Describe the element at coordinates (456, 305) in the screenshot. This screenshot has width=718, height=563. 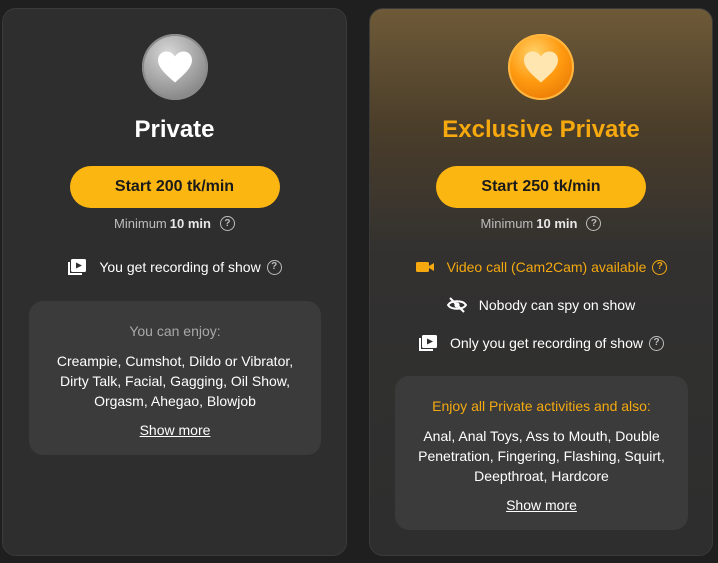
I see `eye-off-icon` at that location.